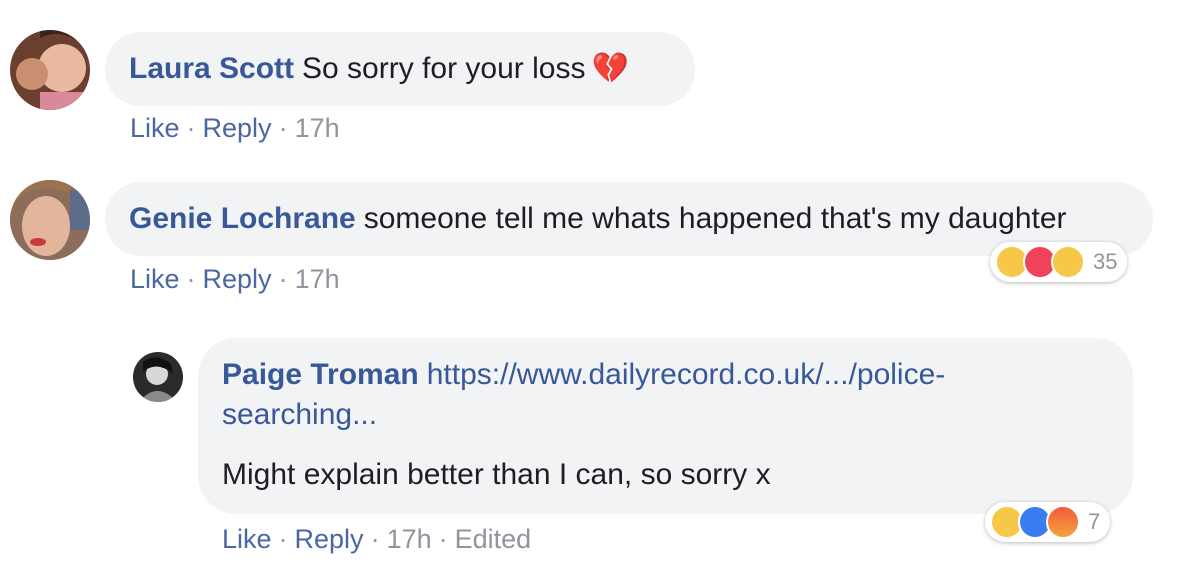  What do you see at coordinates (1068, 262) in the screenshot?
I see `wow-reaction-icon` at bounding box center [1068, 262].